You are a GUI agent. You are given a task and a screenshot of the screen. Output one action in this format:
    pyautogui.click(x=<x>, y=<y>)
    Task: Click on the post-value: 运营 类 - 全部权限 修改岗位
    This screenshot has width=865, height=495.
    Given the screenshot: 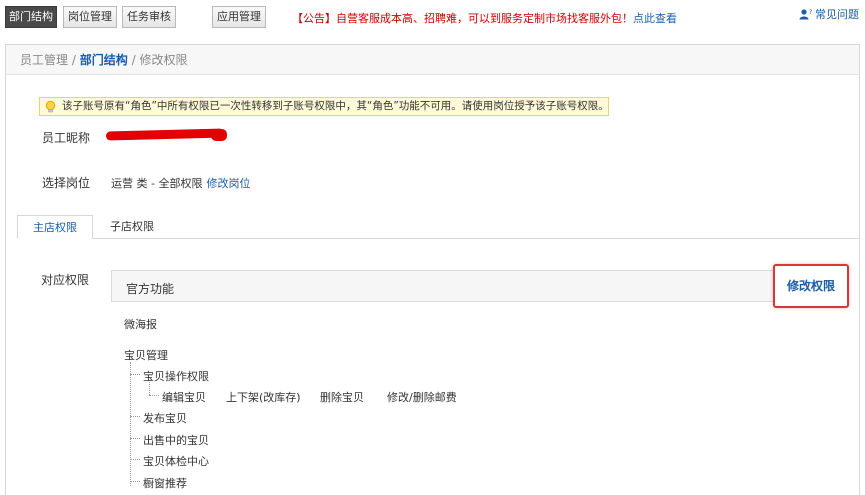 What is the action you would take?
    pyautogui.click(x=180, y=183)
    